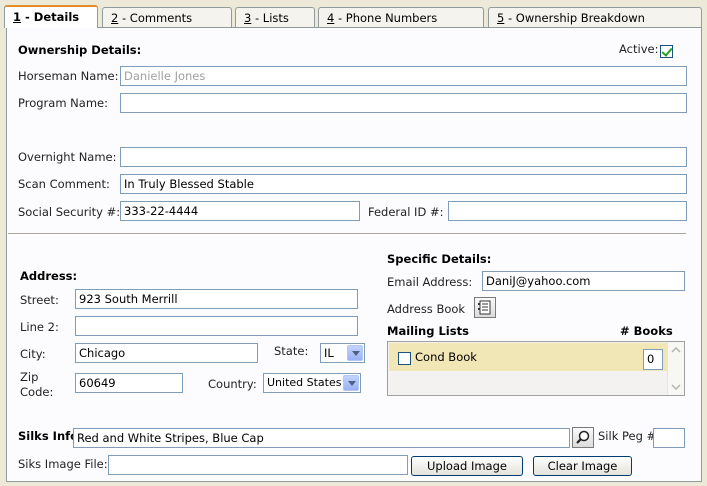 This screenshot has width=707, height=486. Describe the element at coordinates (347, 234) in the screenshot. I see `section-divider` at that location.